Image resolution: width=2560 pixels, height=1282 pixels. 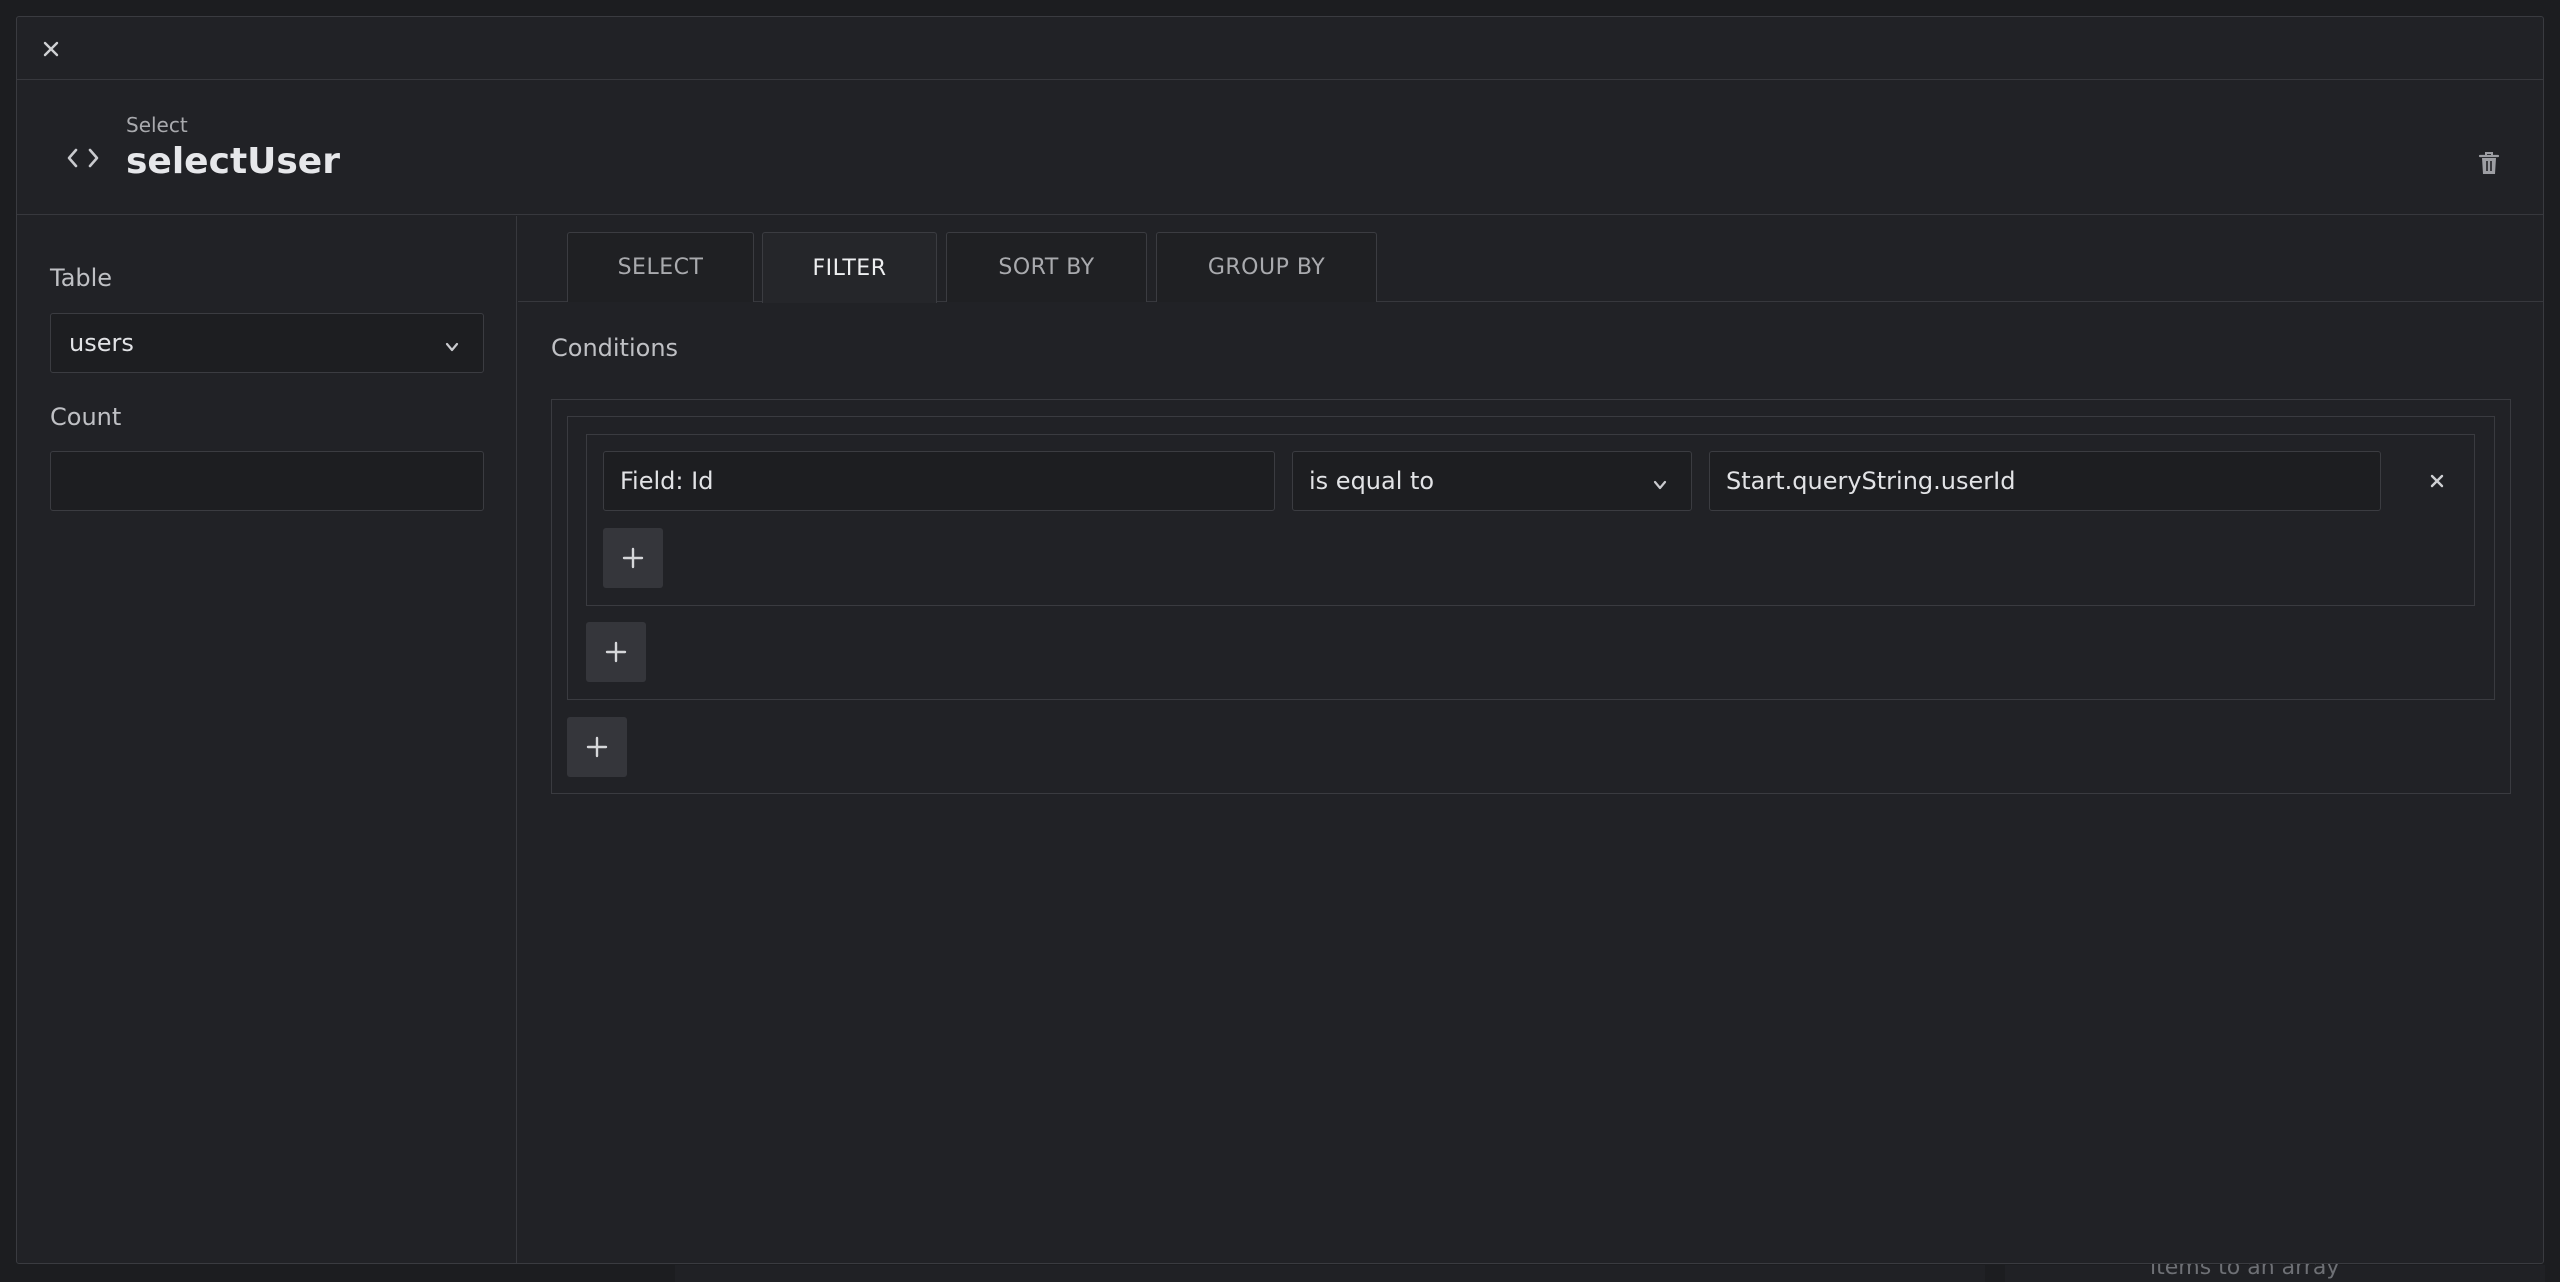 I want to click on tab-filter: FILTER, so click(x=849, y=267).